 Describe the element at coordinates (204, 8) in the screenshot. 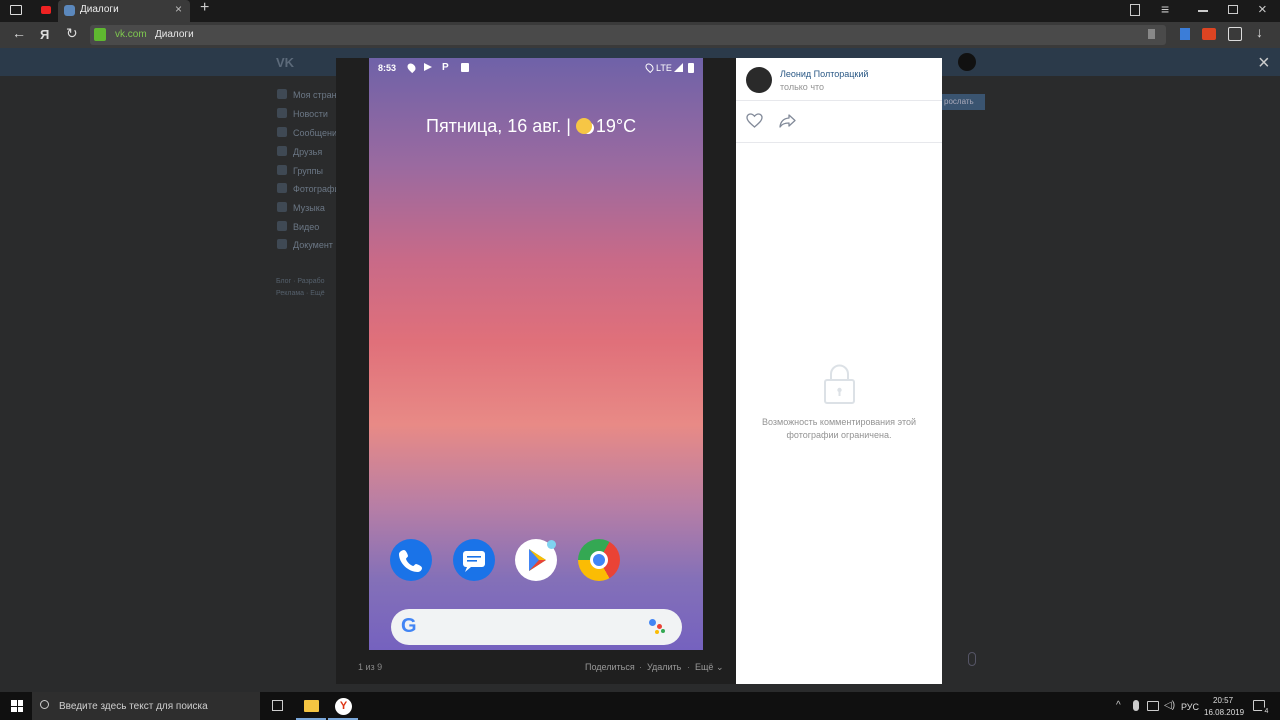

I see `new-tab-icon: +` at that location.